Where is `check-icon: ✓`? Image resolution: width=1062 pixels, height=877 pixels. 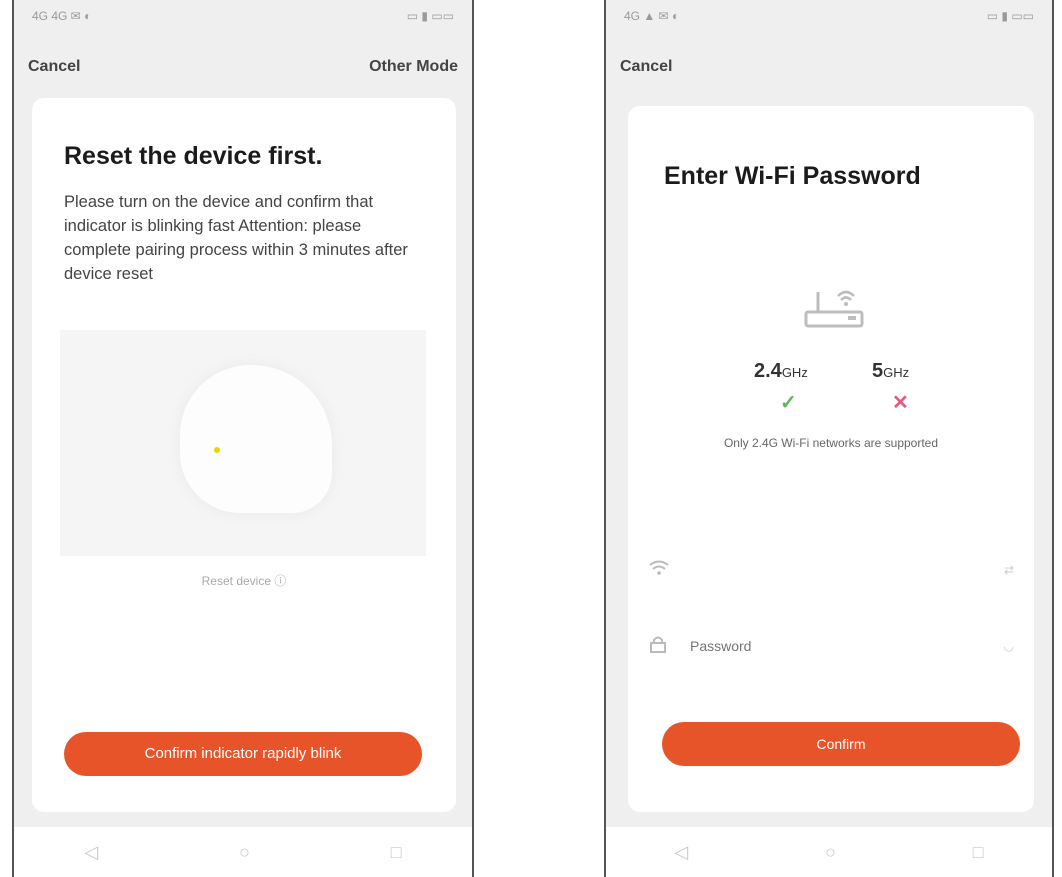 check-icon: ✓ is located at coordinates (788, 403).